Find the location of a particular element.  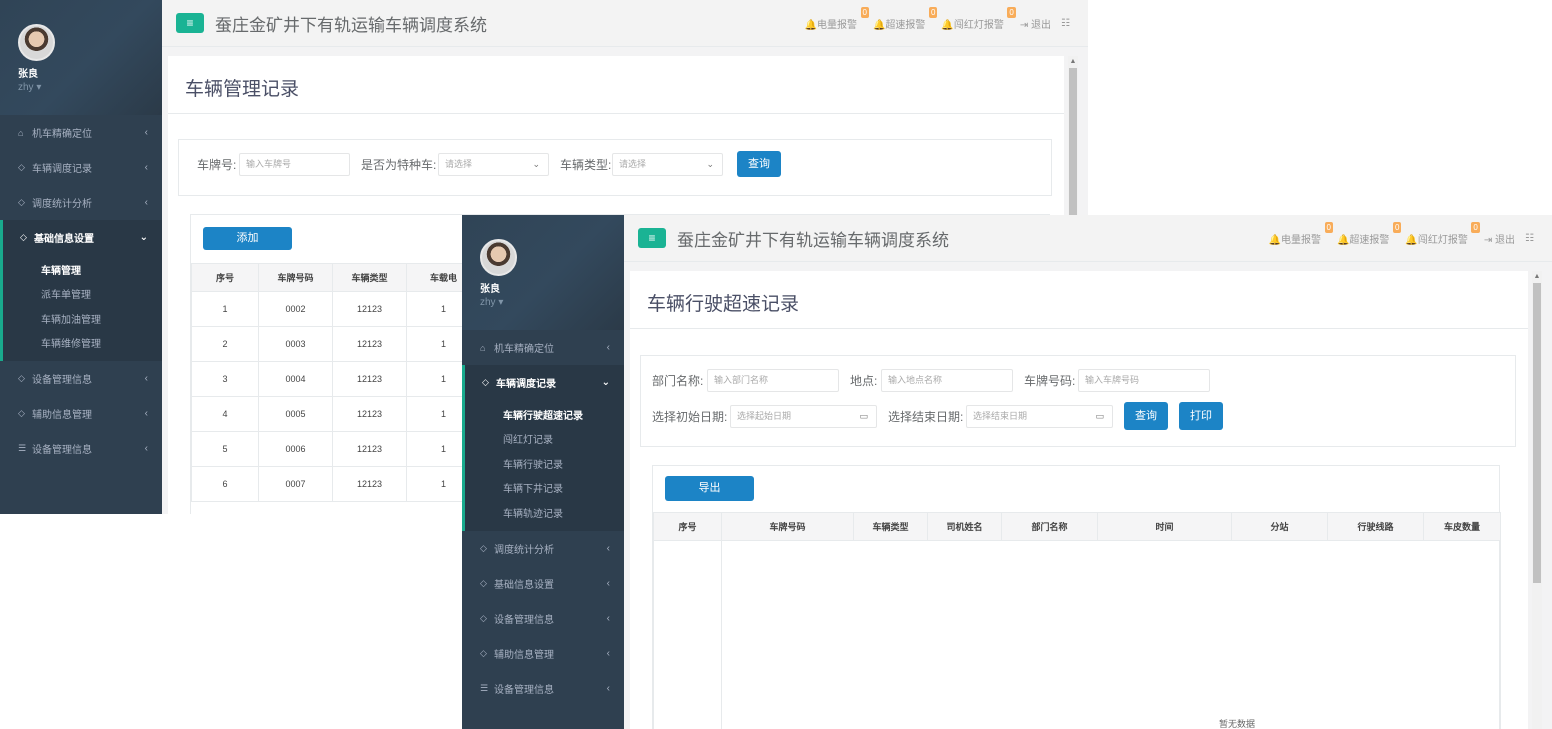

scrollbar-thumb is located at coordinates (1537, 433).